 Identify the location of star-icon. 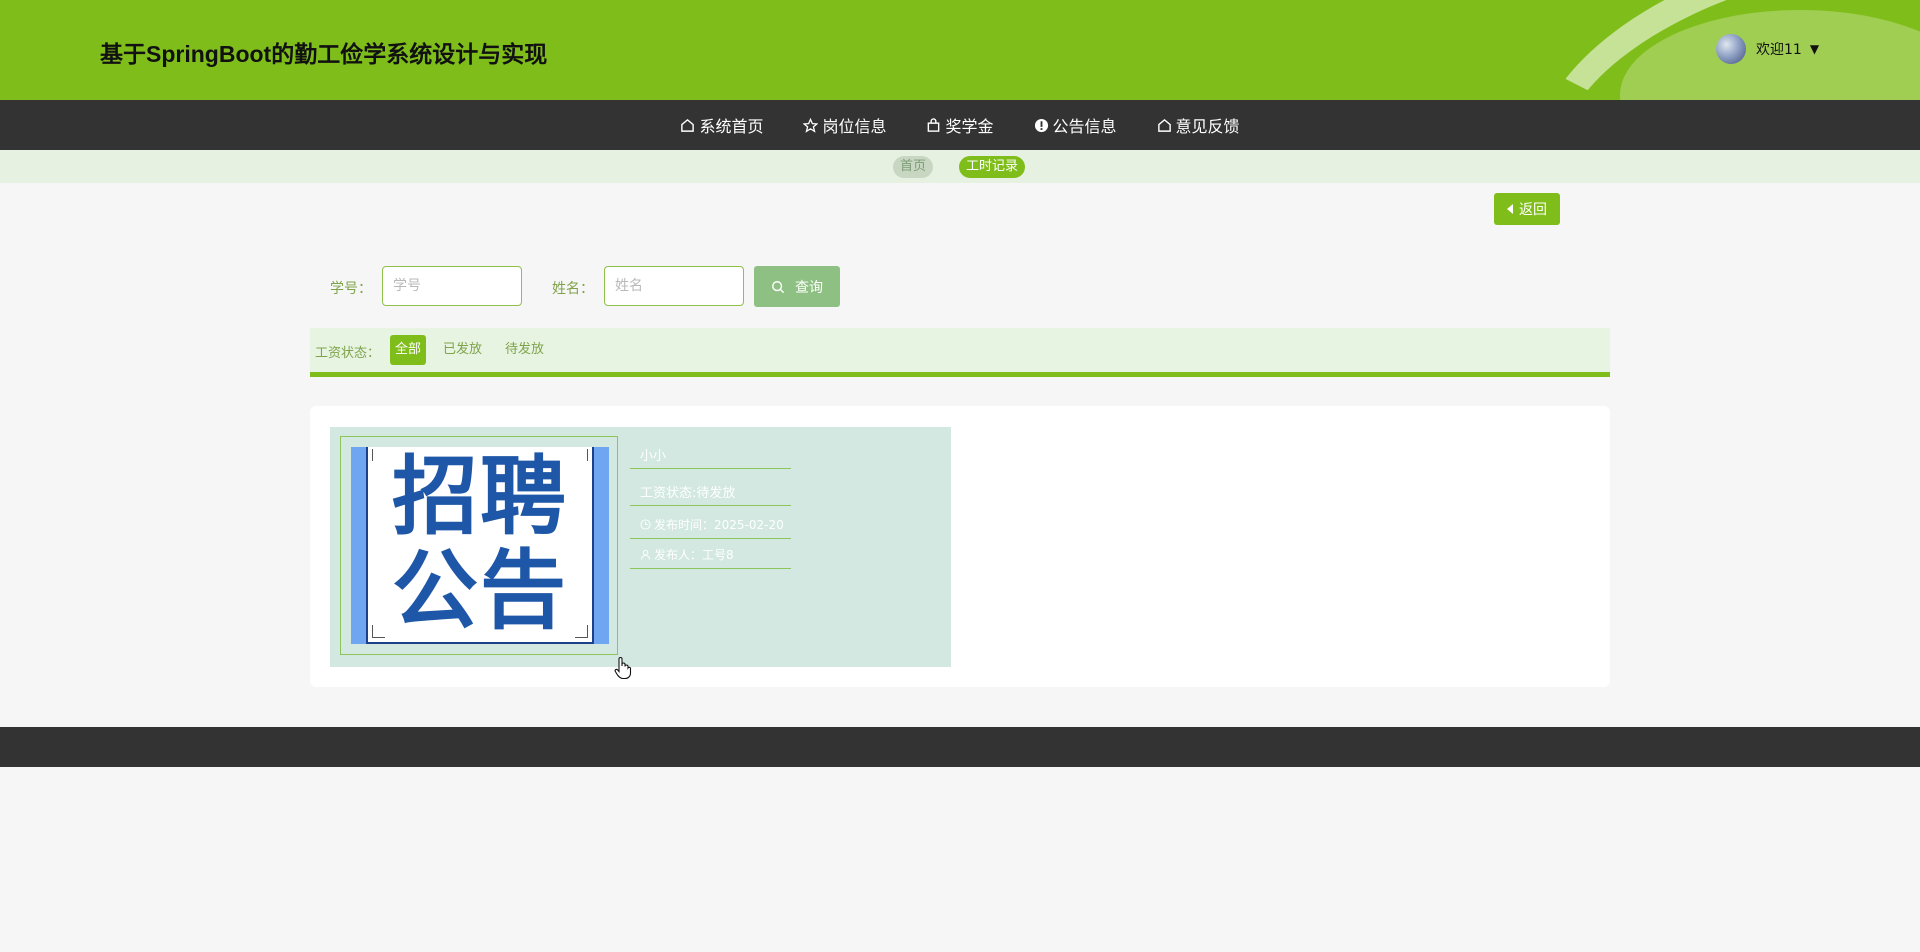
(811, 125).